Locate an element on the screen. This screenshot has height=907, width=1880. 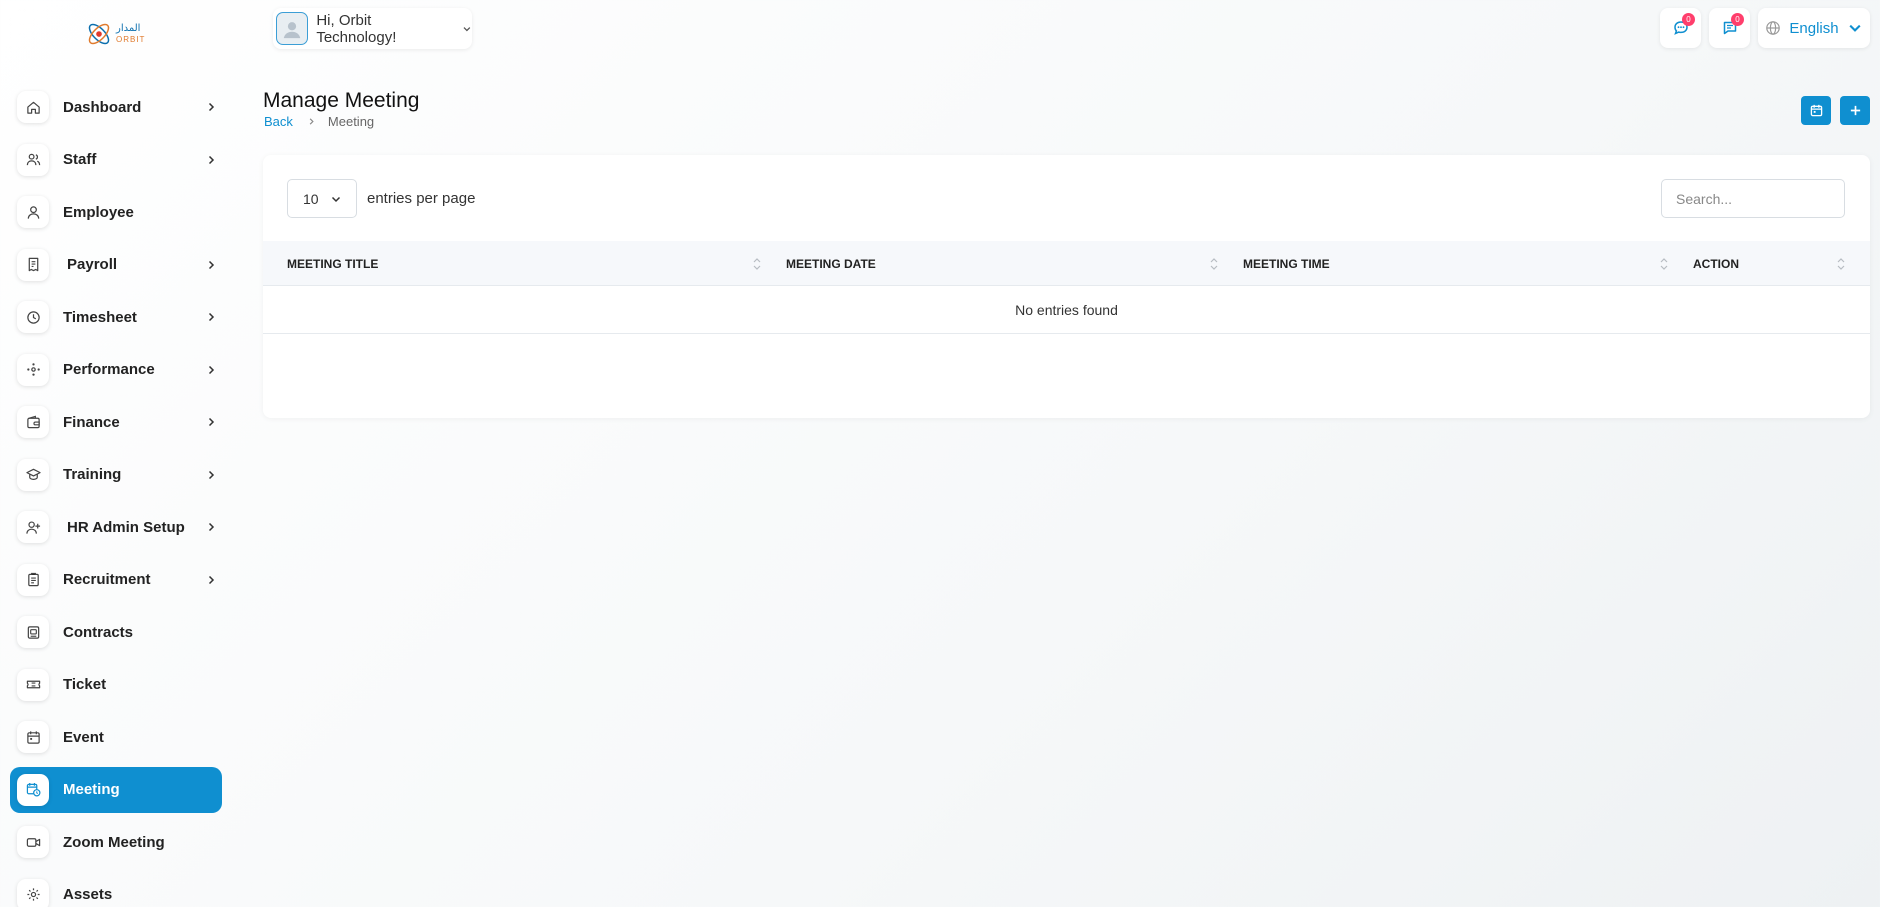
column-header-label: MEETING TIME is located at coordinates (1286, 263).